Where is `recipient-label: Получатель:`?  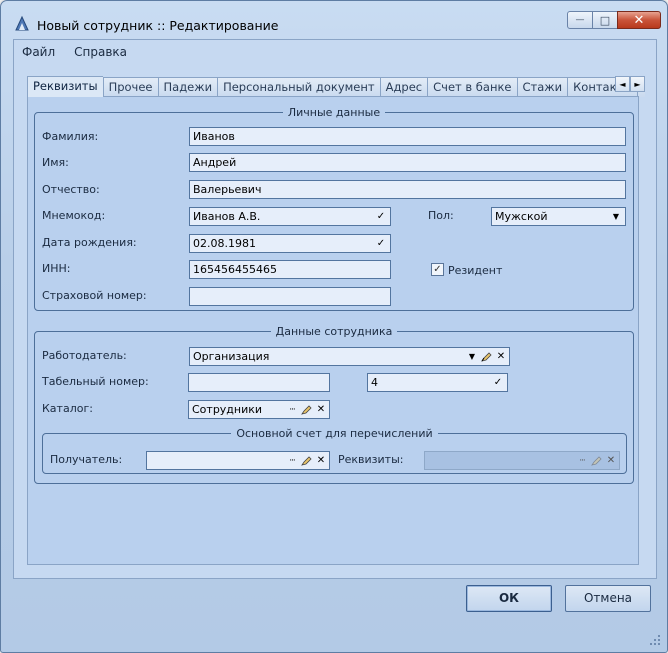
recipient-label: Получатель: is located at coordinates (86, 459).